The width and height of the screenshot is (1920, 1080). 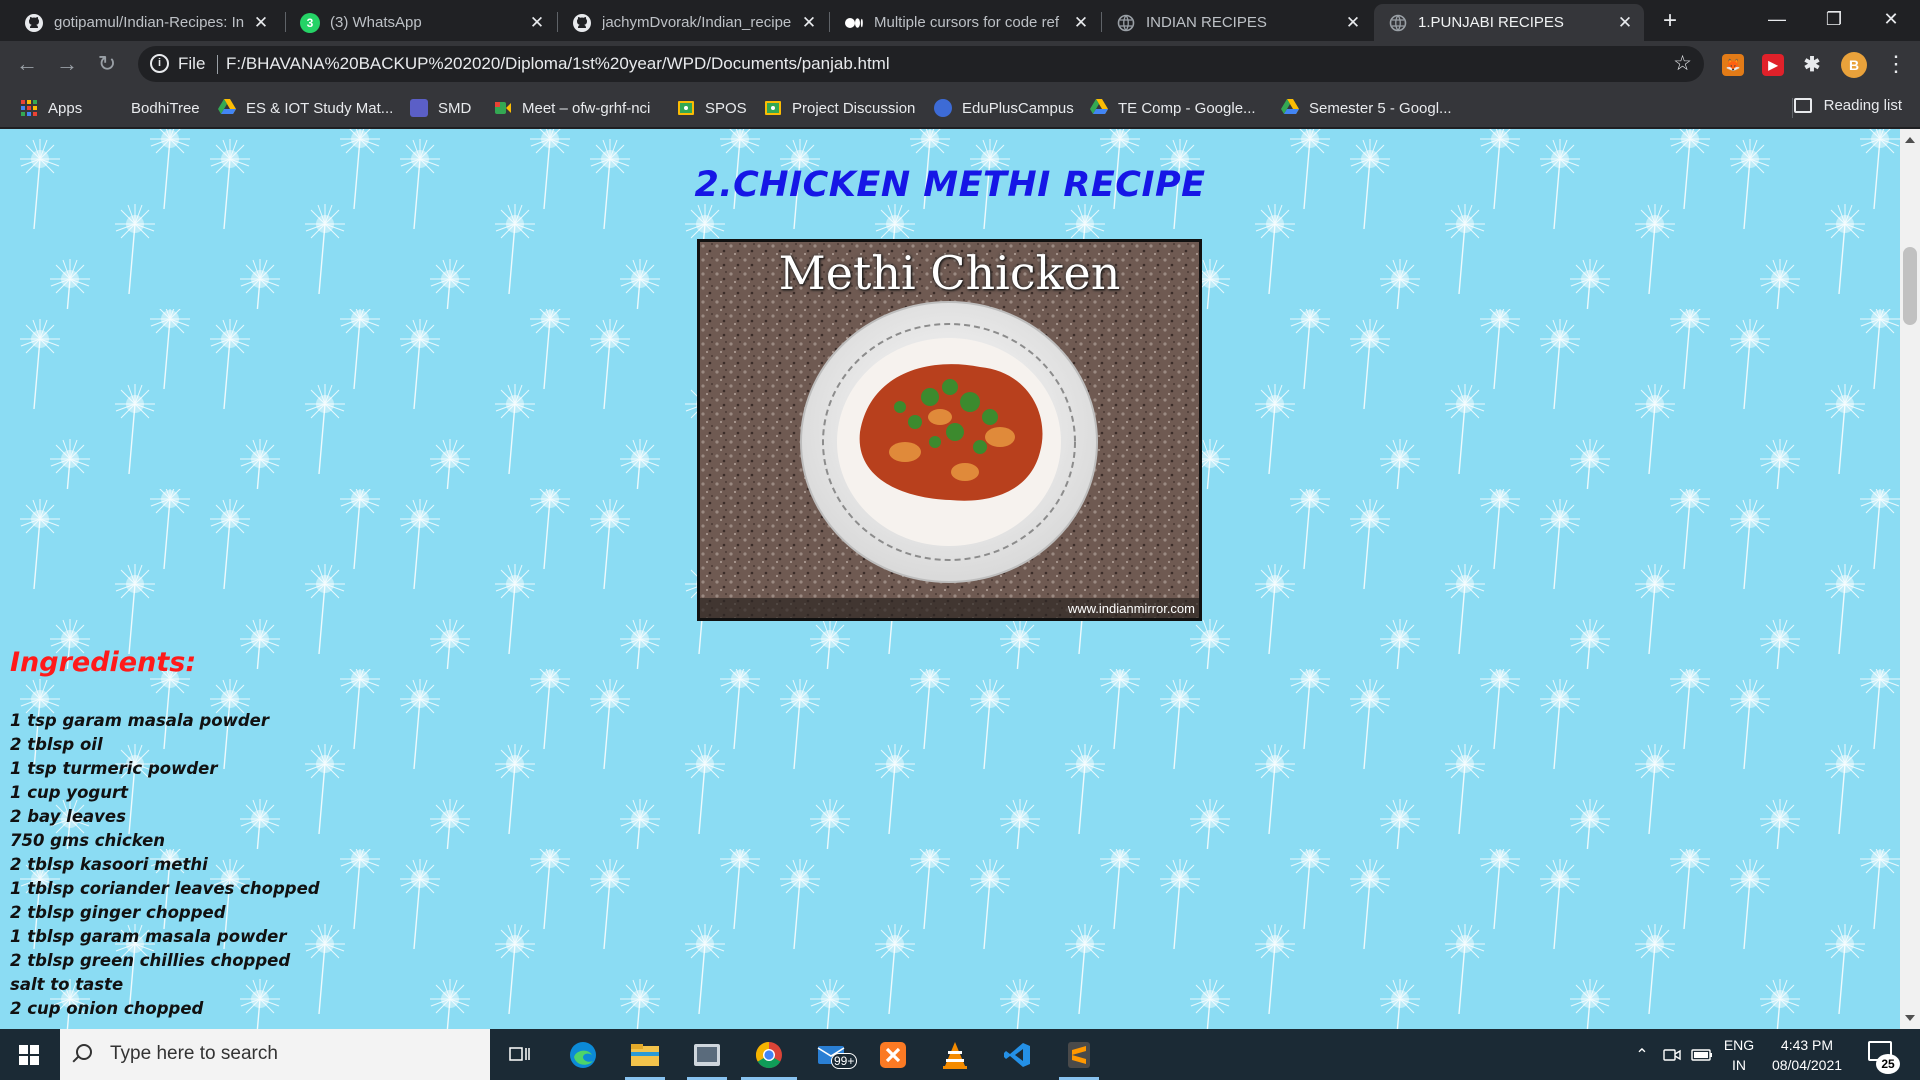 What do you see at coordinates (1891, 20) in the screenshot?
I see `close-window-button: ✕` at bounding box center [1891, 20].